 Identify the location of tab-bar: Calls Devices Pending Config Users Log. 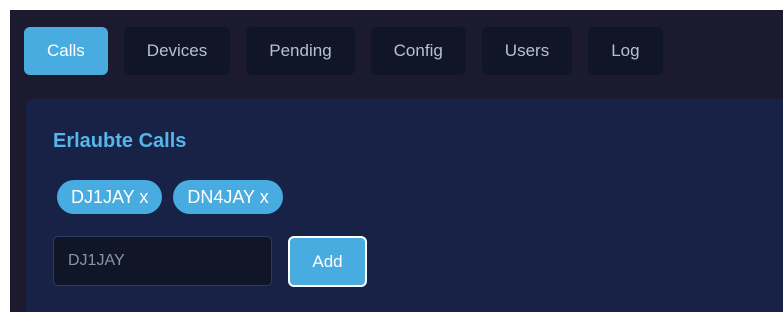
(343, 51).